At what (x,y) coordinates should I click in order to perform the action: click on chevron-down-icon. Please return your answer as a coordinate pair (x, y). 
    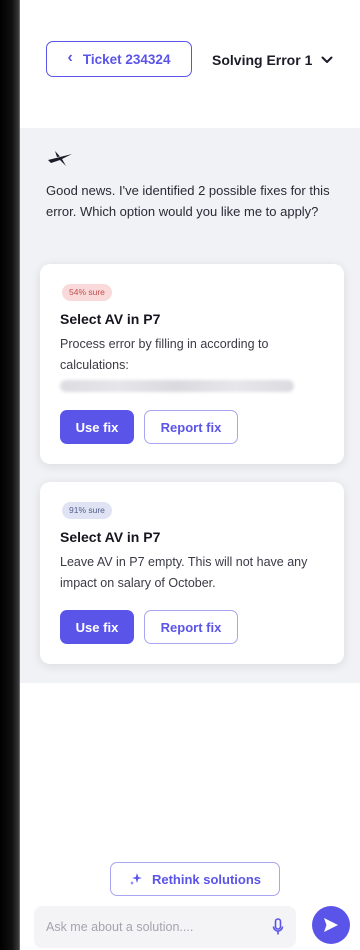
    Looking at the image, I should click on (327, 59).